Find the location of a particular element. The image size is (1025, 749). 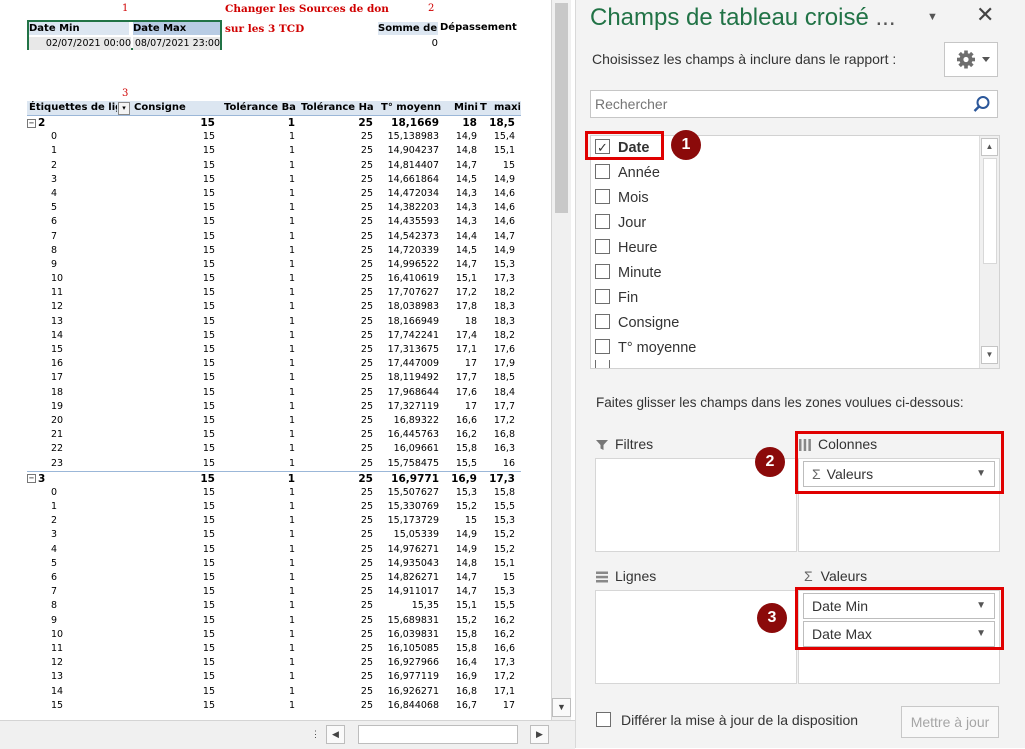

date-max-value: 08/07/2021 23:00 is located at coordinates (176, 43).